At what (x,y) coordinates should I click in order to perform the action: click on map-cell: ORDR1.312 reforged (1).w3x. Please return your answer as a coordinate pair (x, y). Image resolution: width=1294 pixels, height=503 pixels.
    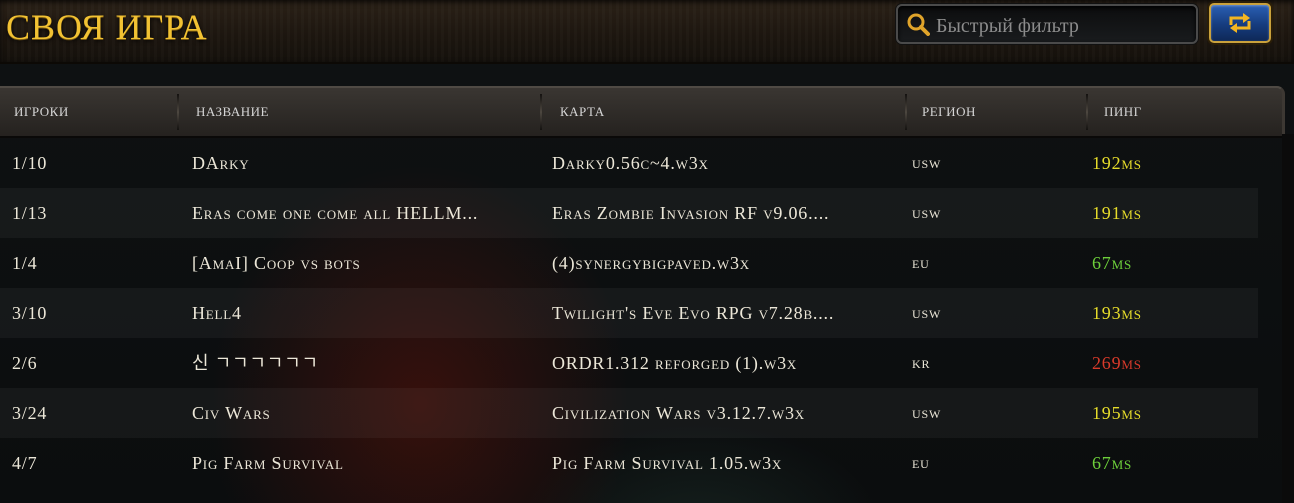
    Looking at the image, I should click on (675, 363).